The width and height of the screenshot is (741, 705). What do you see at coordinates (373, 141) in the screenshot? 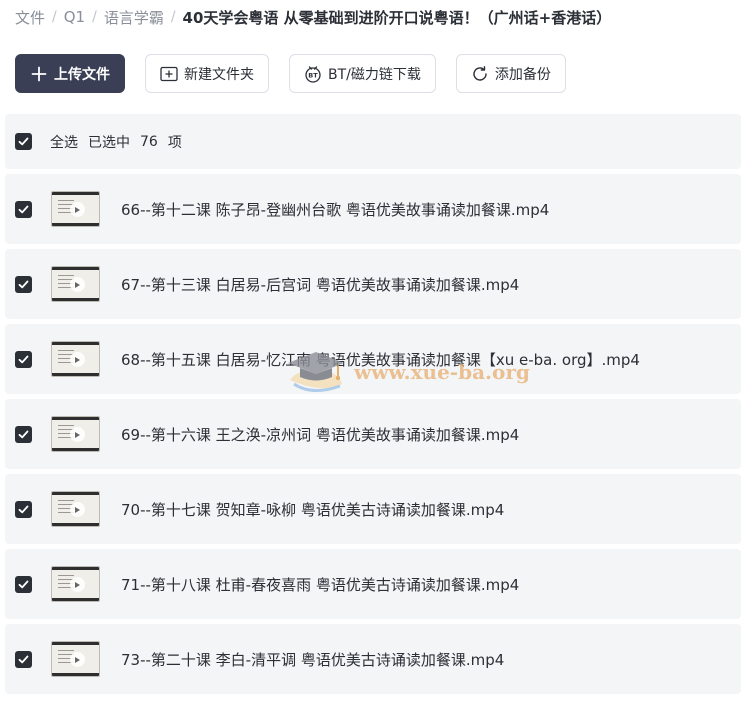
I see `selection-bar: 全选 已选中 76 项` at bounding box center [373, 141].